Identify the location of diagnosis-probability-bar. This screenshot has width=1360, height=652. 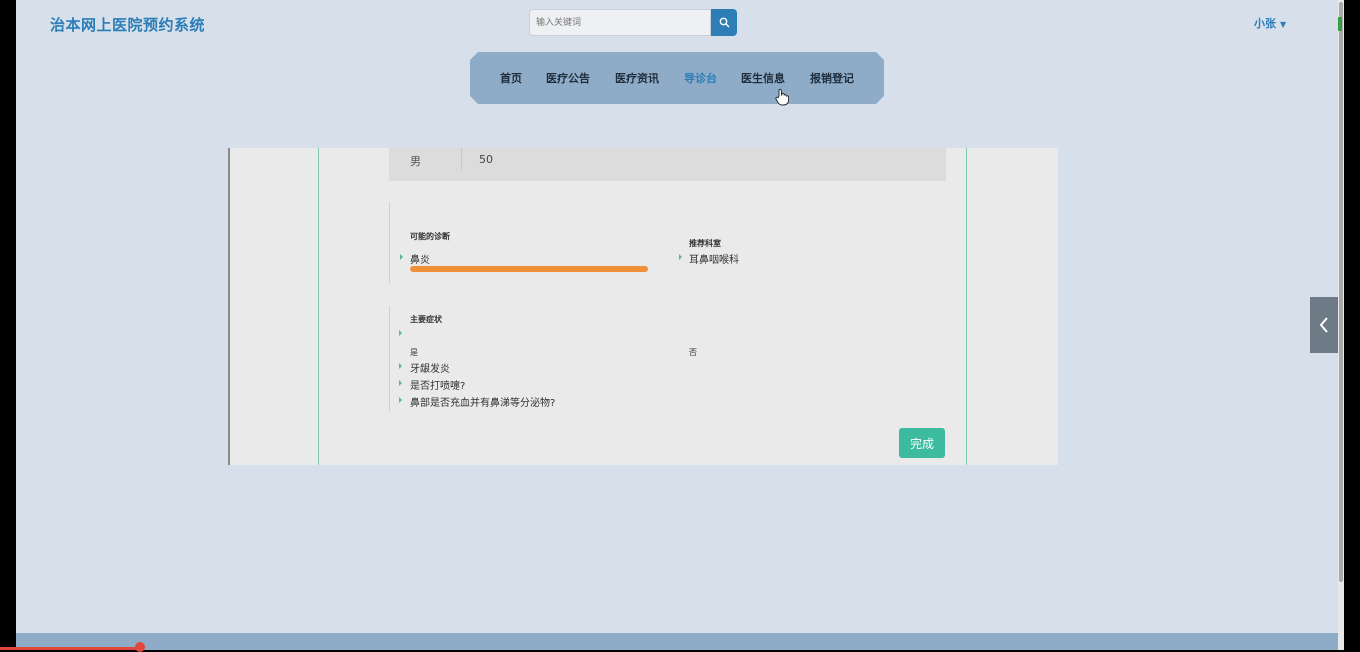
(529, 269).